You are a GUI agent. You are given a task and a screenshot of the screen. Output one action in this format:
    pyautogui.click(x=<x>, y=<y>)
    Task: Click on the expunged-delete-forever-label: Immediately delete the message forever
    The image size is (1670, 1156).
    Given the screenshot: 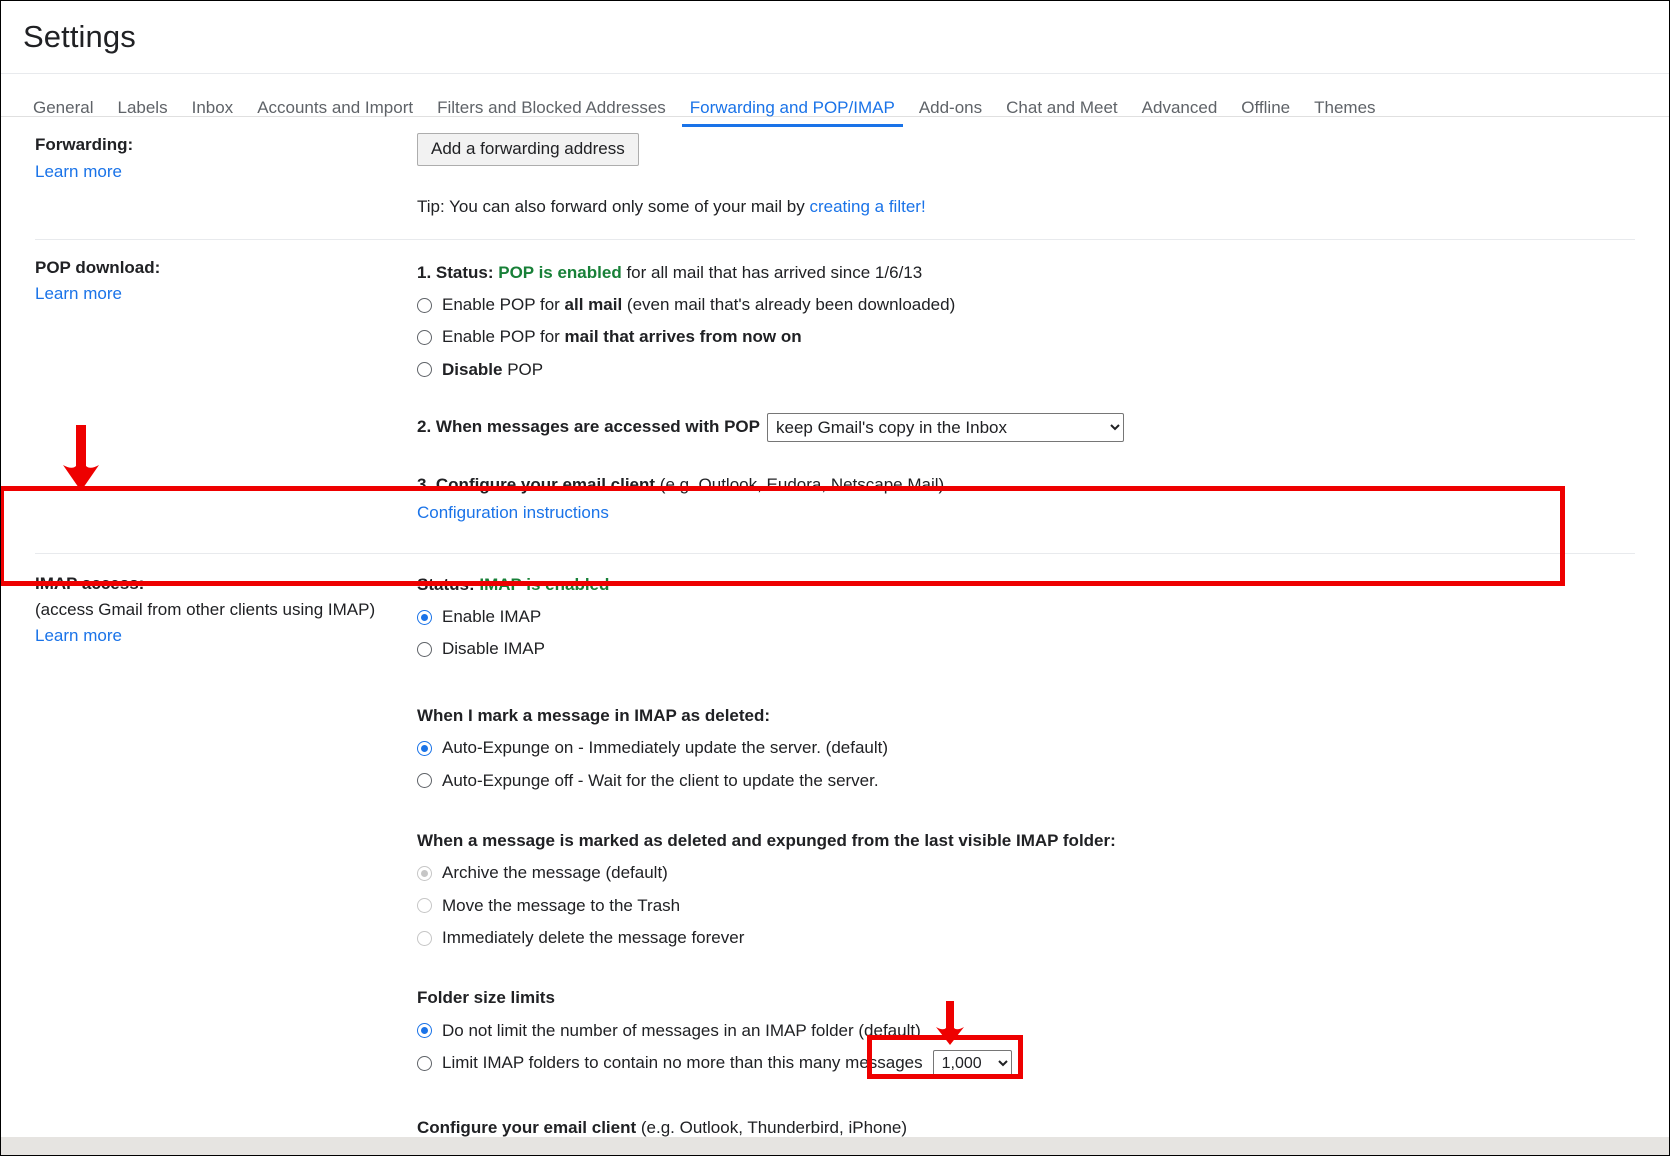 What is the action you would take?
    pyautogui.click(x=593, y=937)
    